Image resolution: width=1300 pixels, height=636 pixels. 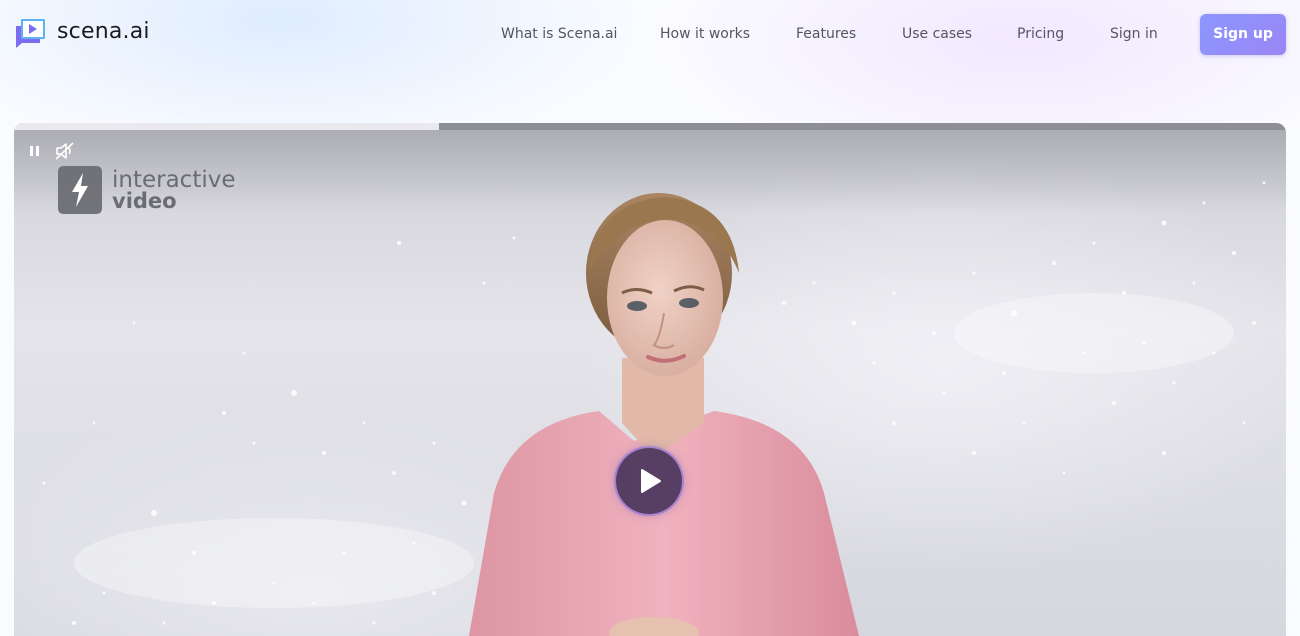 What do you see at coordinates (103, 32) in the screenshot?
I see `brand-name: scena.ai` at bounding box center [103, 32].